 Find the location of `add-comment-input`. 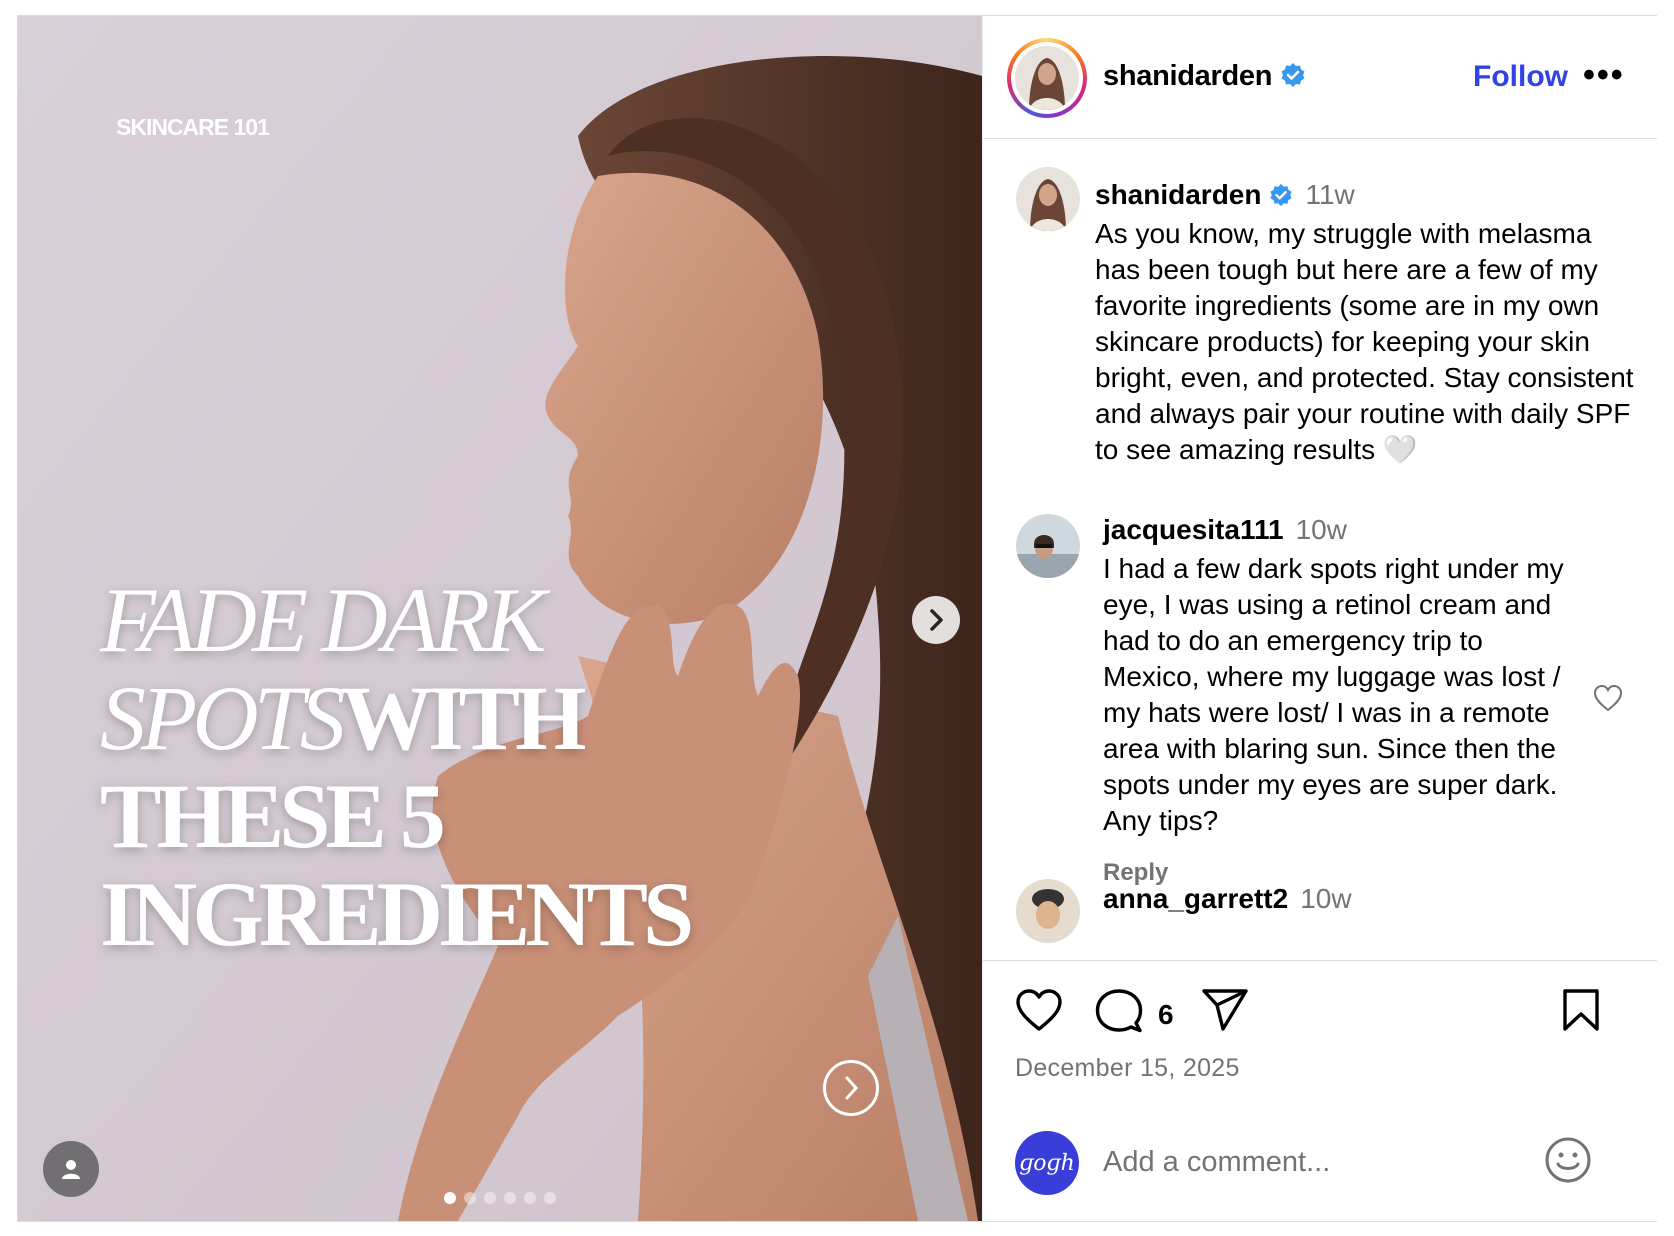

add-comment-input is located at coordinates (1318, 1162).